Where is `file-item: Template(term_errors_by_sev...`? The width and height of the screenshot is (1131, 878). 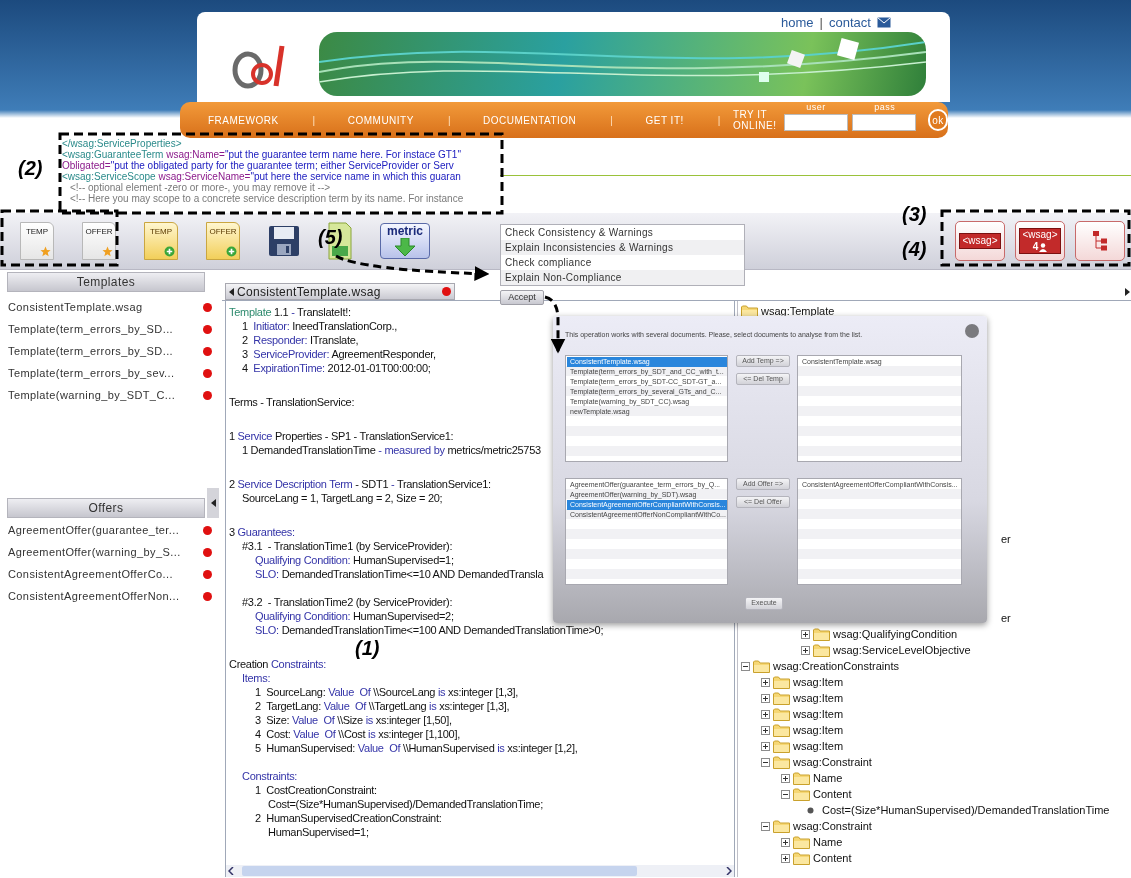
file-item: Template(term_errors_by_sev... is located at coordinates (111, 373).